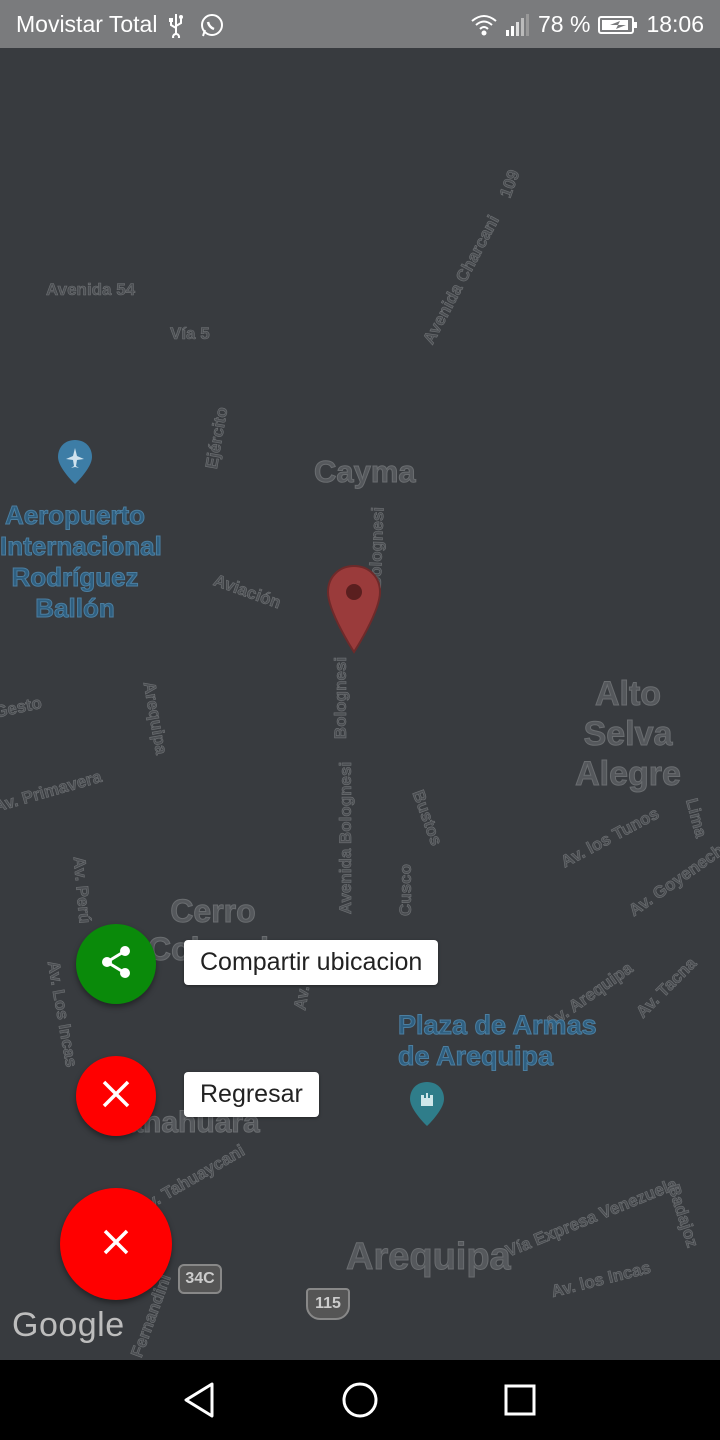  What do you see at coordinates (427, 818) in the screenshot?
I see `road-label: Bustos` at bounding box center [427, 818].